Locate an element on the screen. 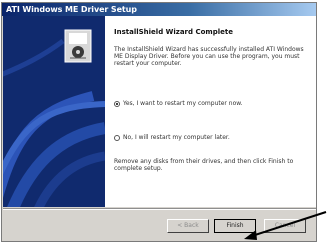 The height and width of the screenshot is (247, 329). back-button: < Back is located at coordinates (188, 226).